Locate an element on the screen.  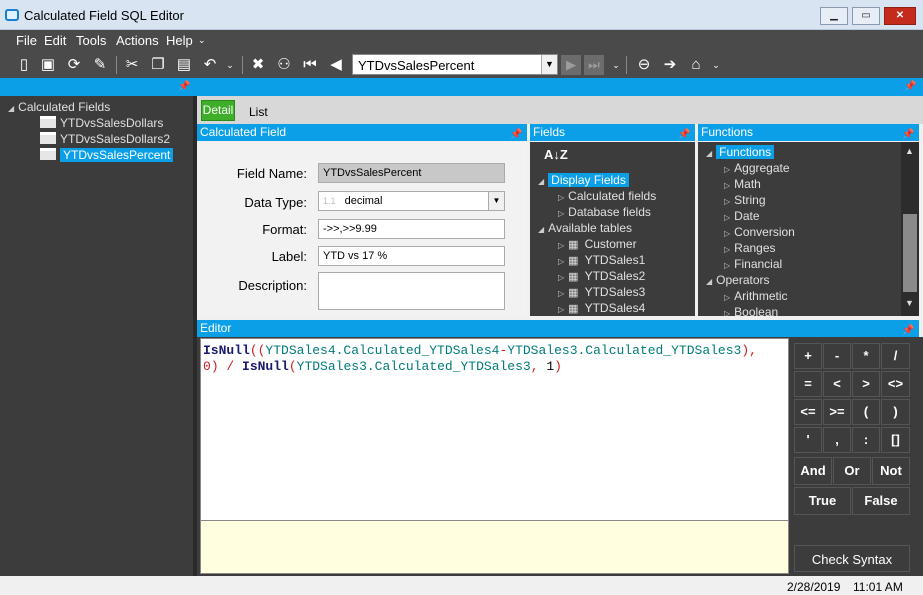
keypad-not-equal-button: <> is located at coordinates (895, 384).